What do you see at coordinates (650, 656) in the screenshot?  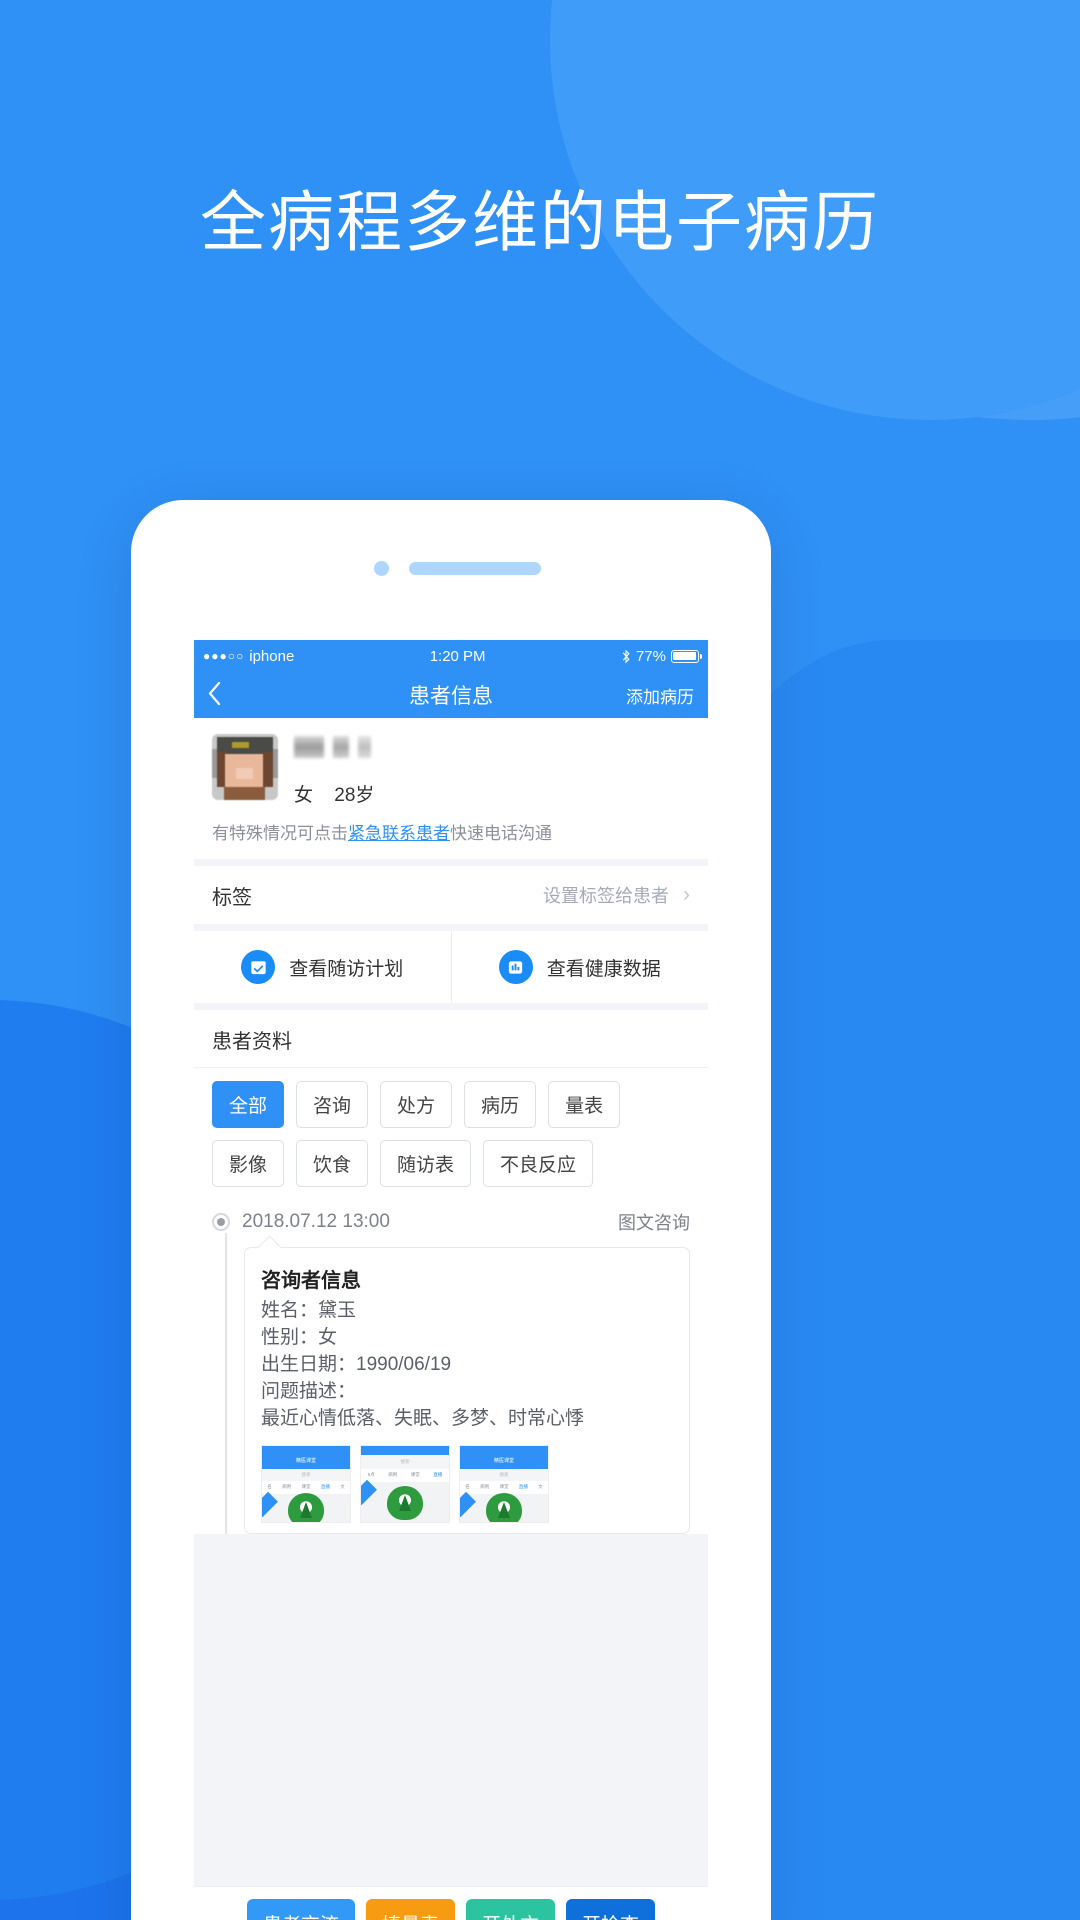 I see `battery-percent-label: 77%` at bounding box center [650, 656].